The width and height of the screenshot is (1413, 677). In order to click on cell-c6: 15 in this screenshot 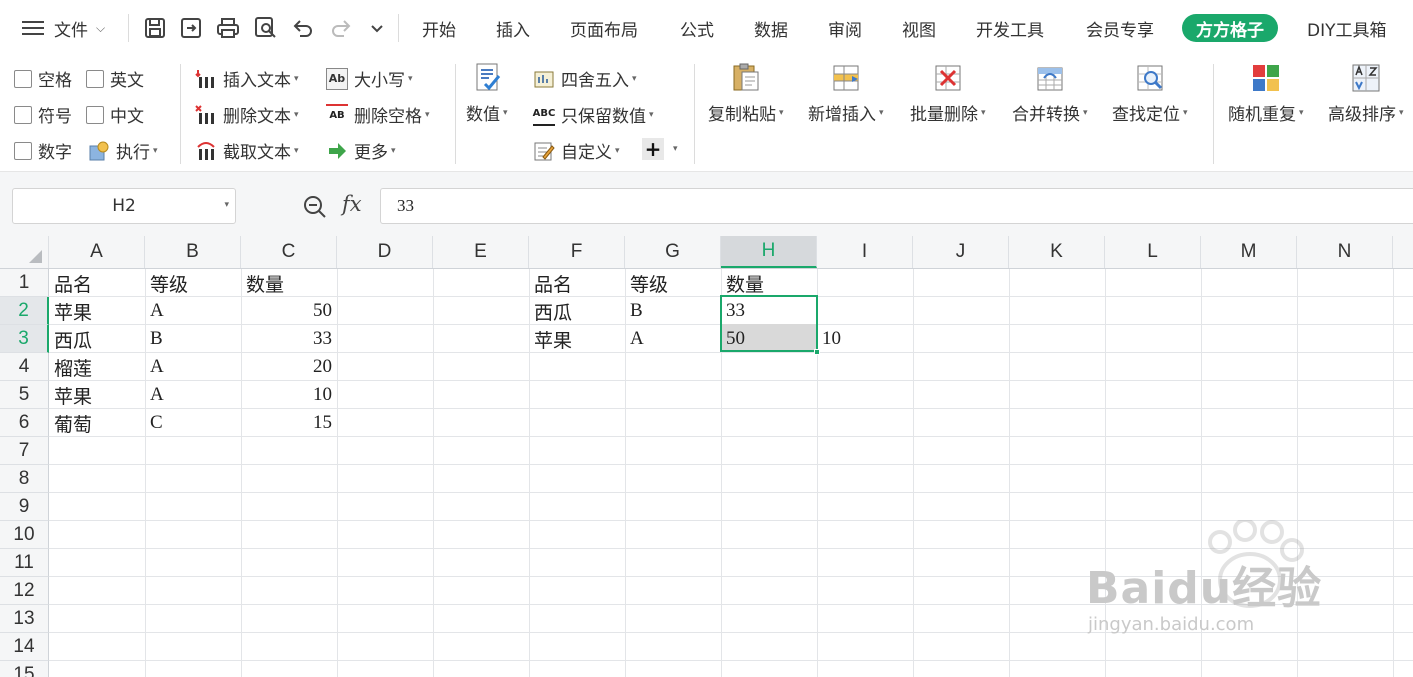, I will do `click(289, 423)`.